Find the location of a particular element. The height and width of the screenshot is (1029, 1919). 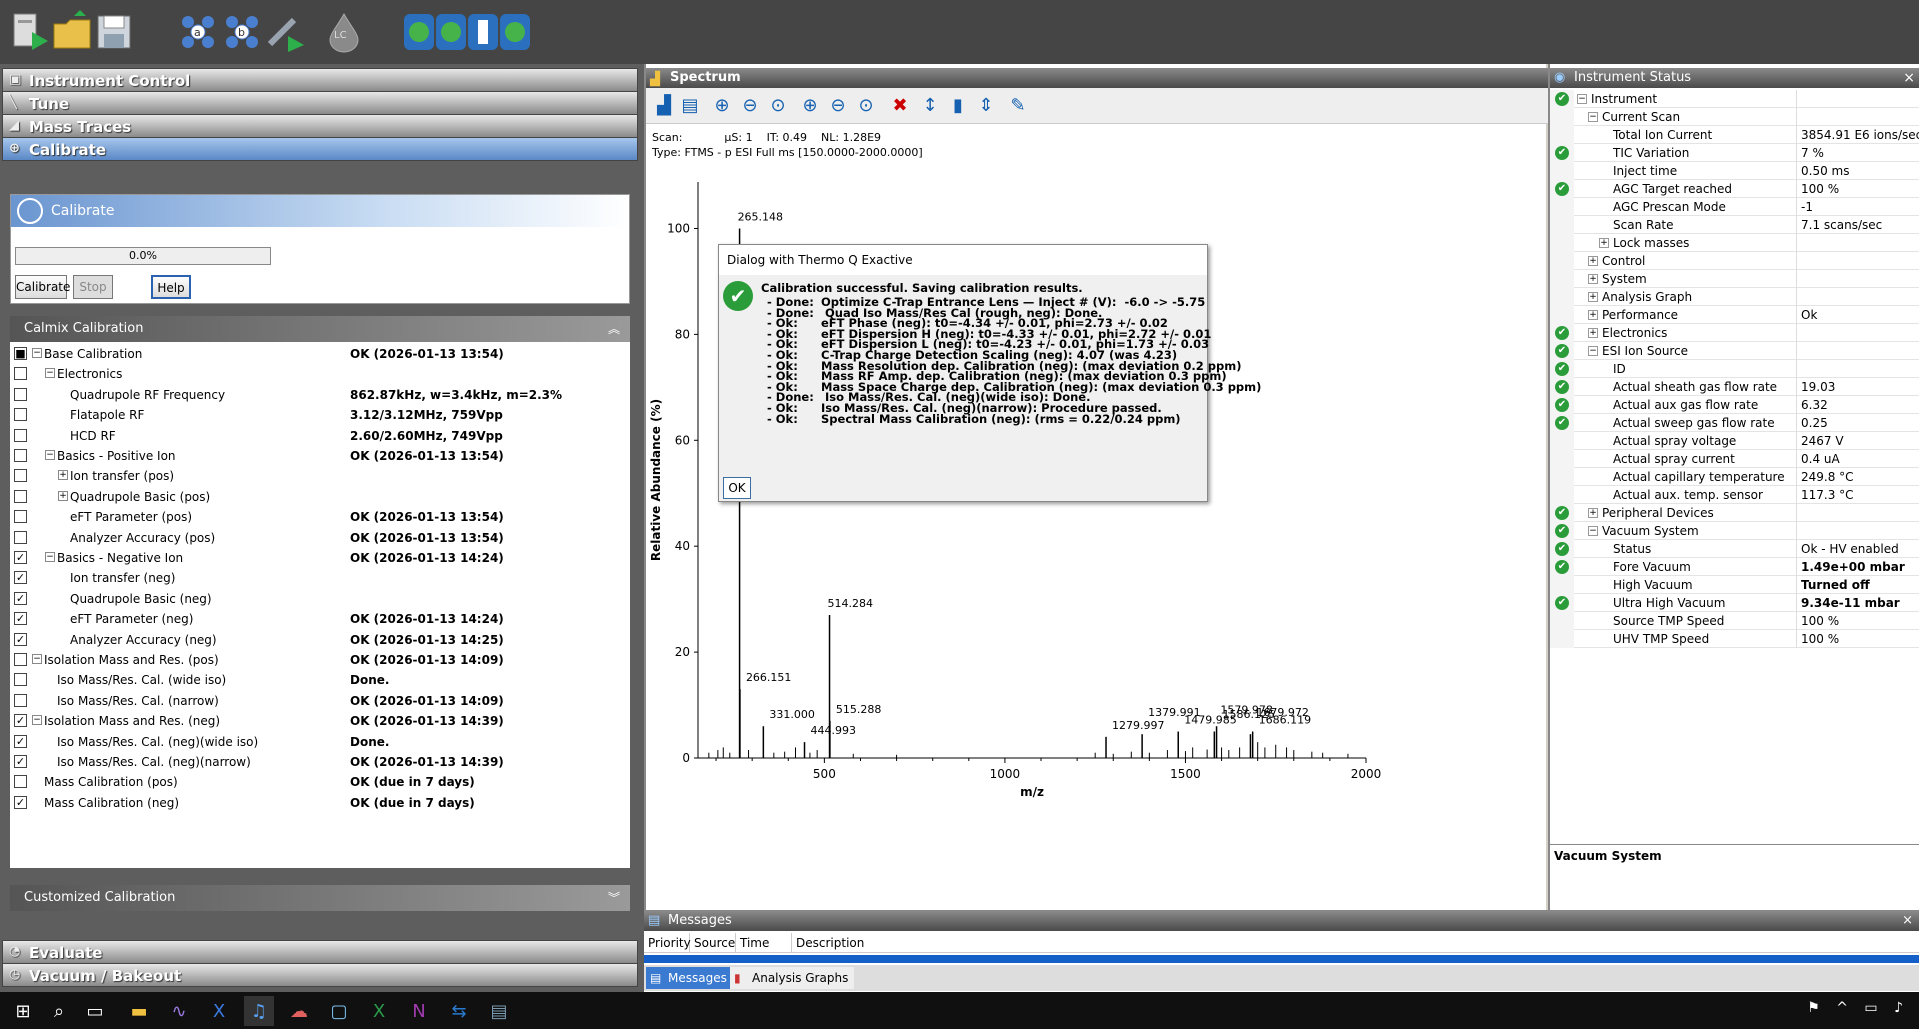

search-icon: ⌕ is located at coordinates (59, 1011).